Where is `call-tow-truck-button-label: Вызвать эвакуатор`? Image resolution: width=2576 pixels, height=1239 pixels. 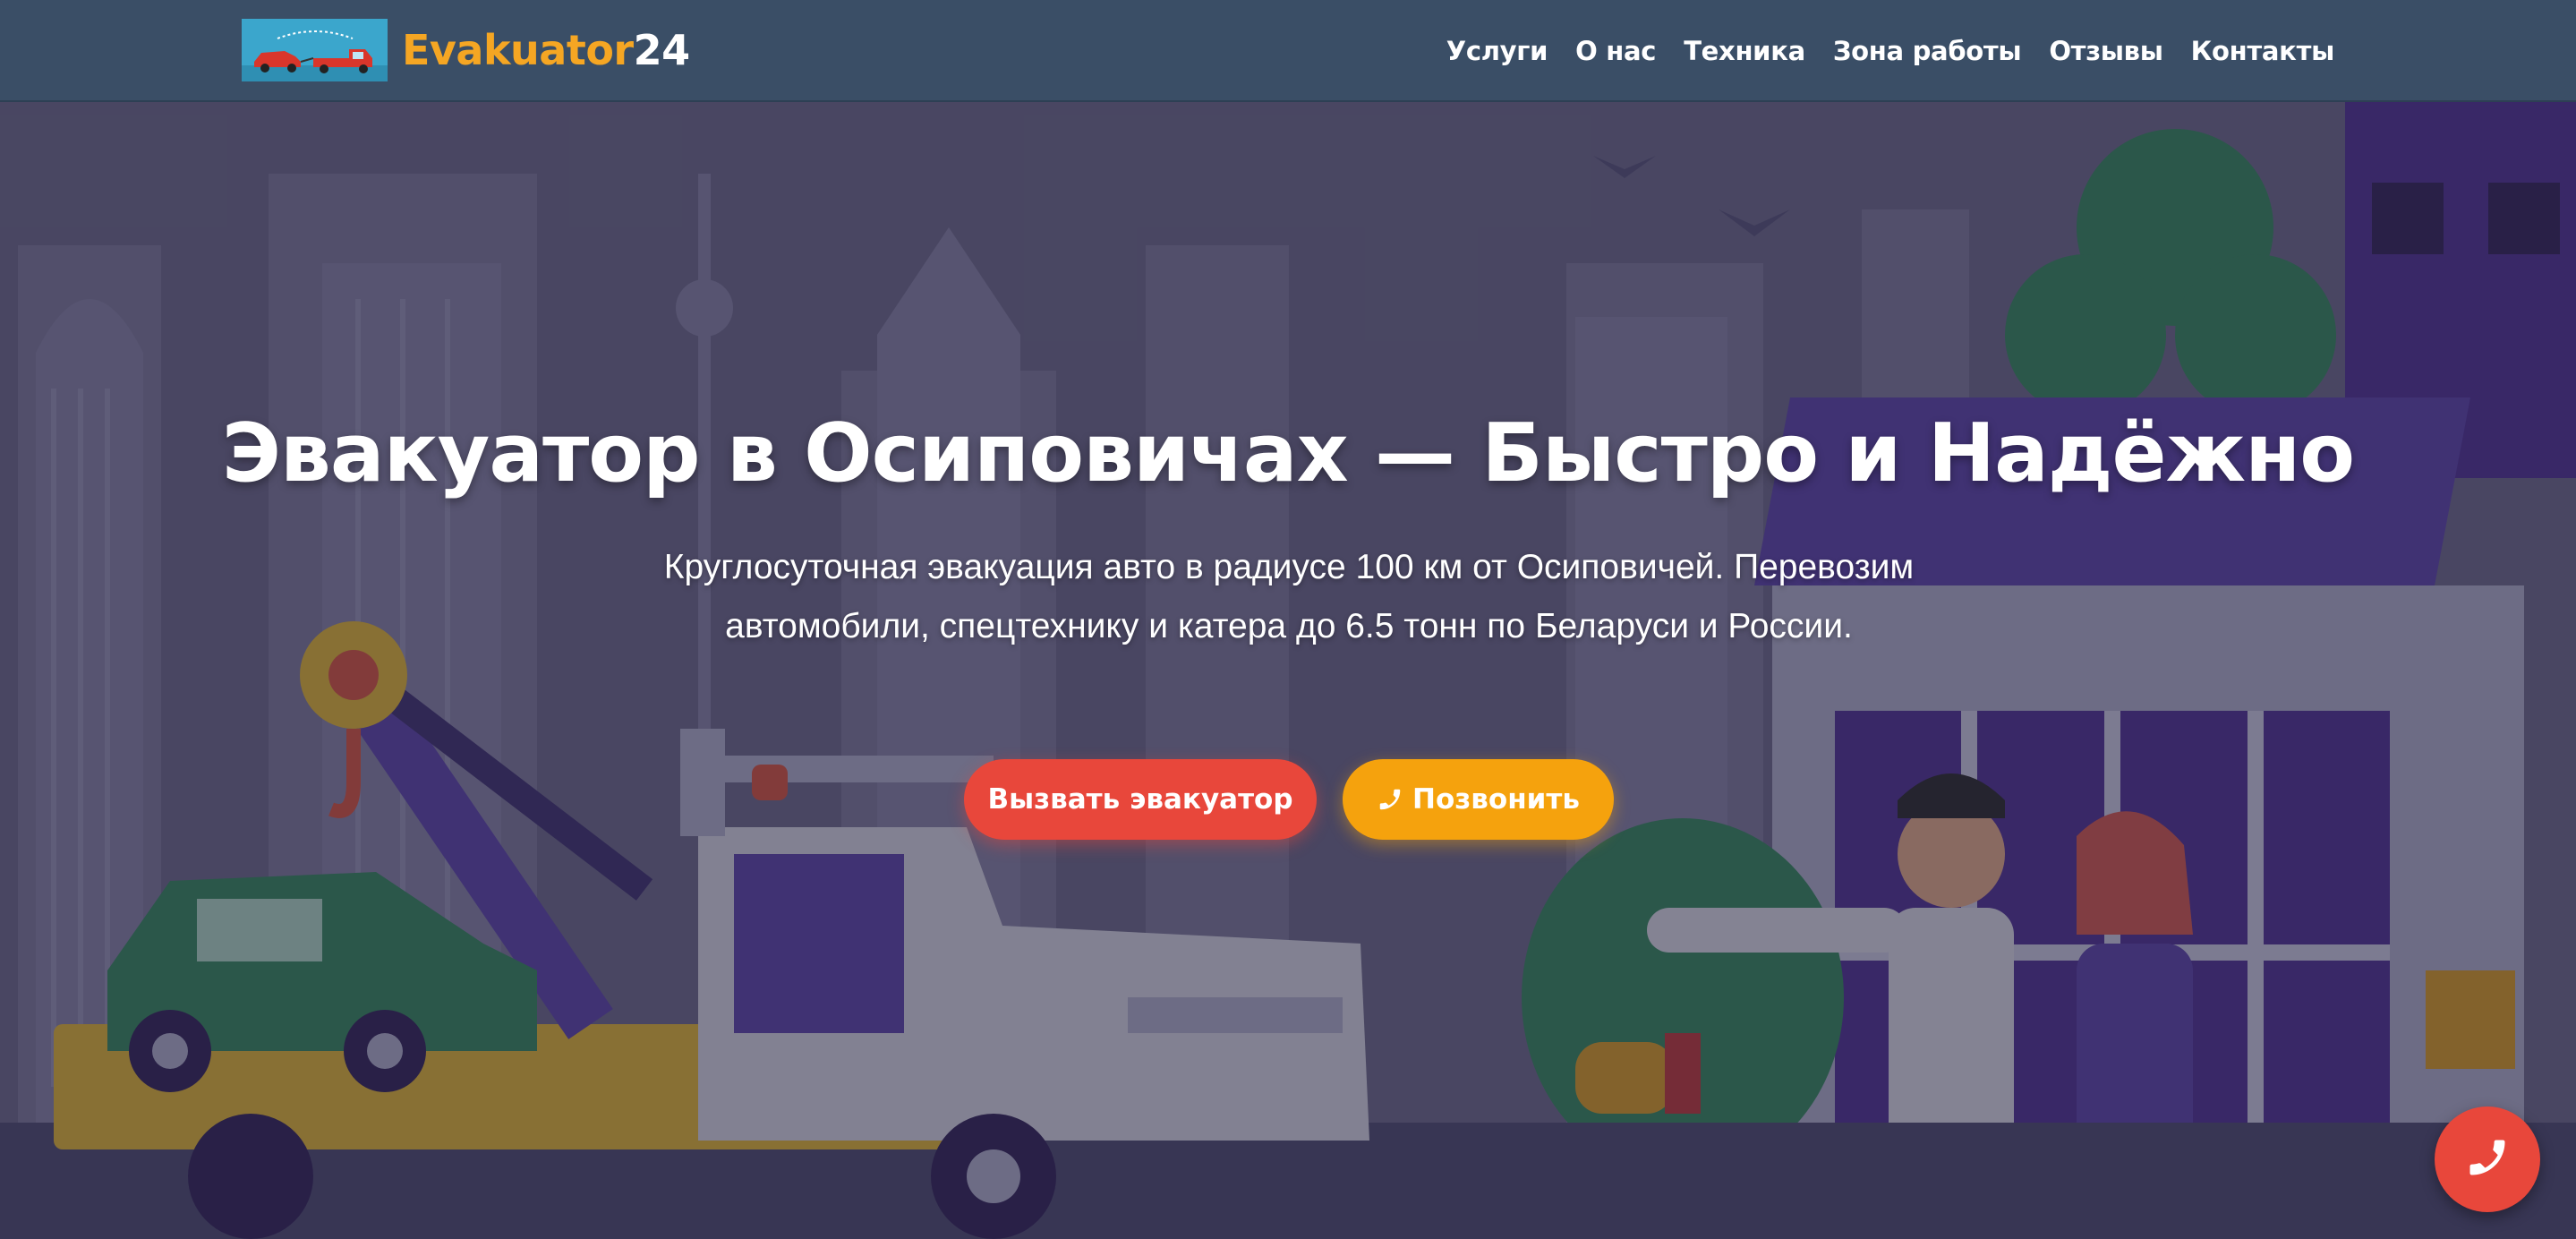 call-tow-truck-button-label: Вызвать эвакуатор is located at coordinates (1140, 799).